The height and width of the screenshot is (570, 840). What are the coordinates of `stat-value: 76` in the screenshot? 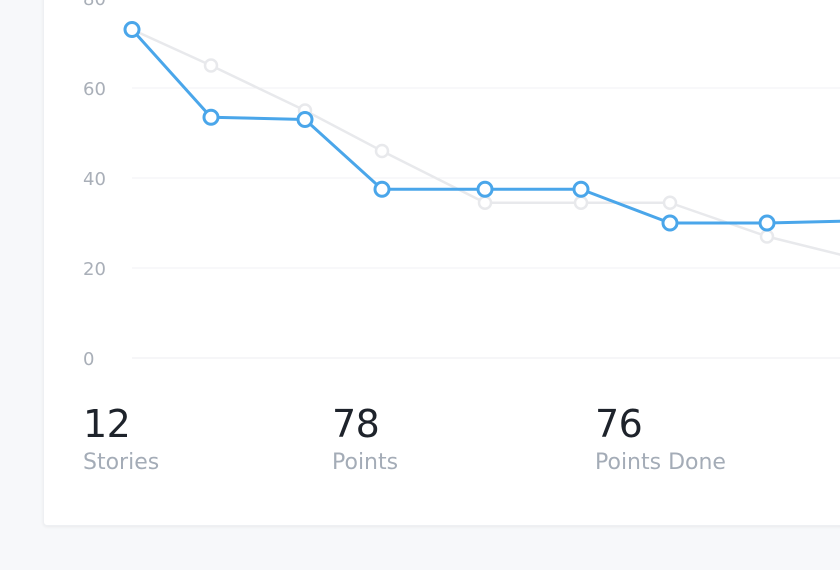 It's located at (619, 424).